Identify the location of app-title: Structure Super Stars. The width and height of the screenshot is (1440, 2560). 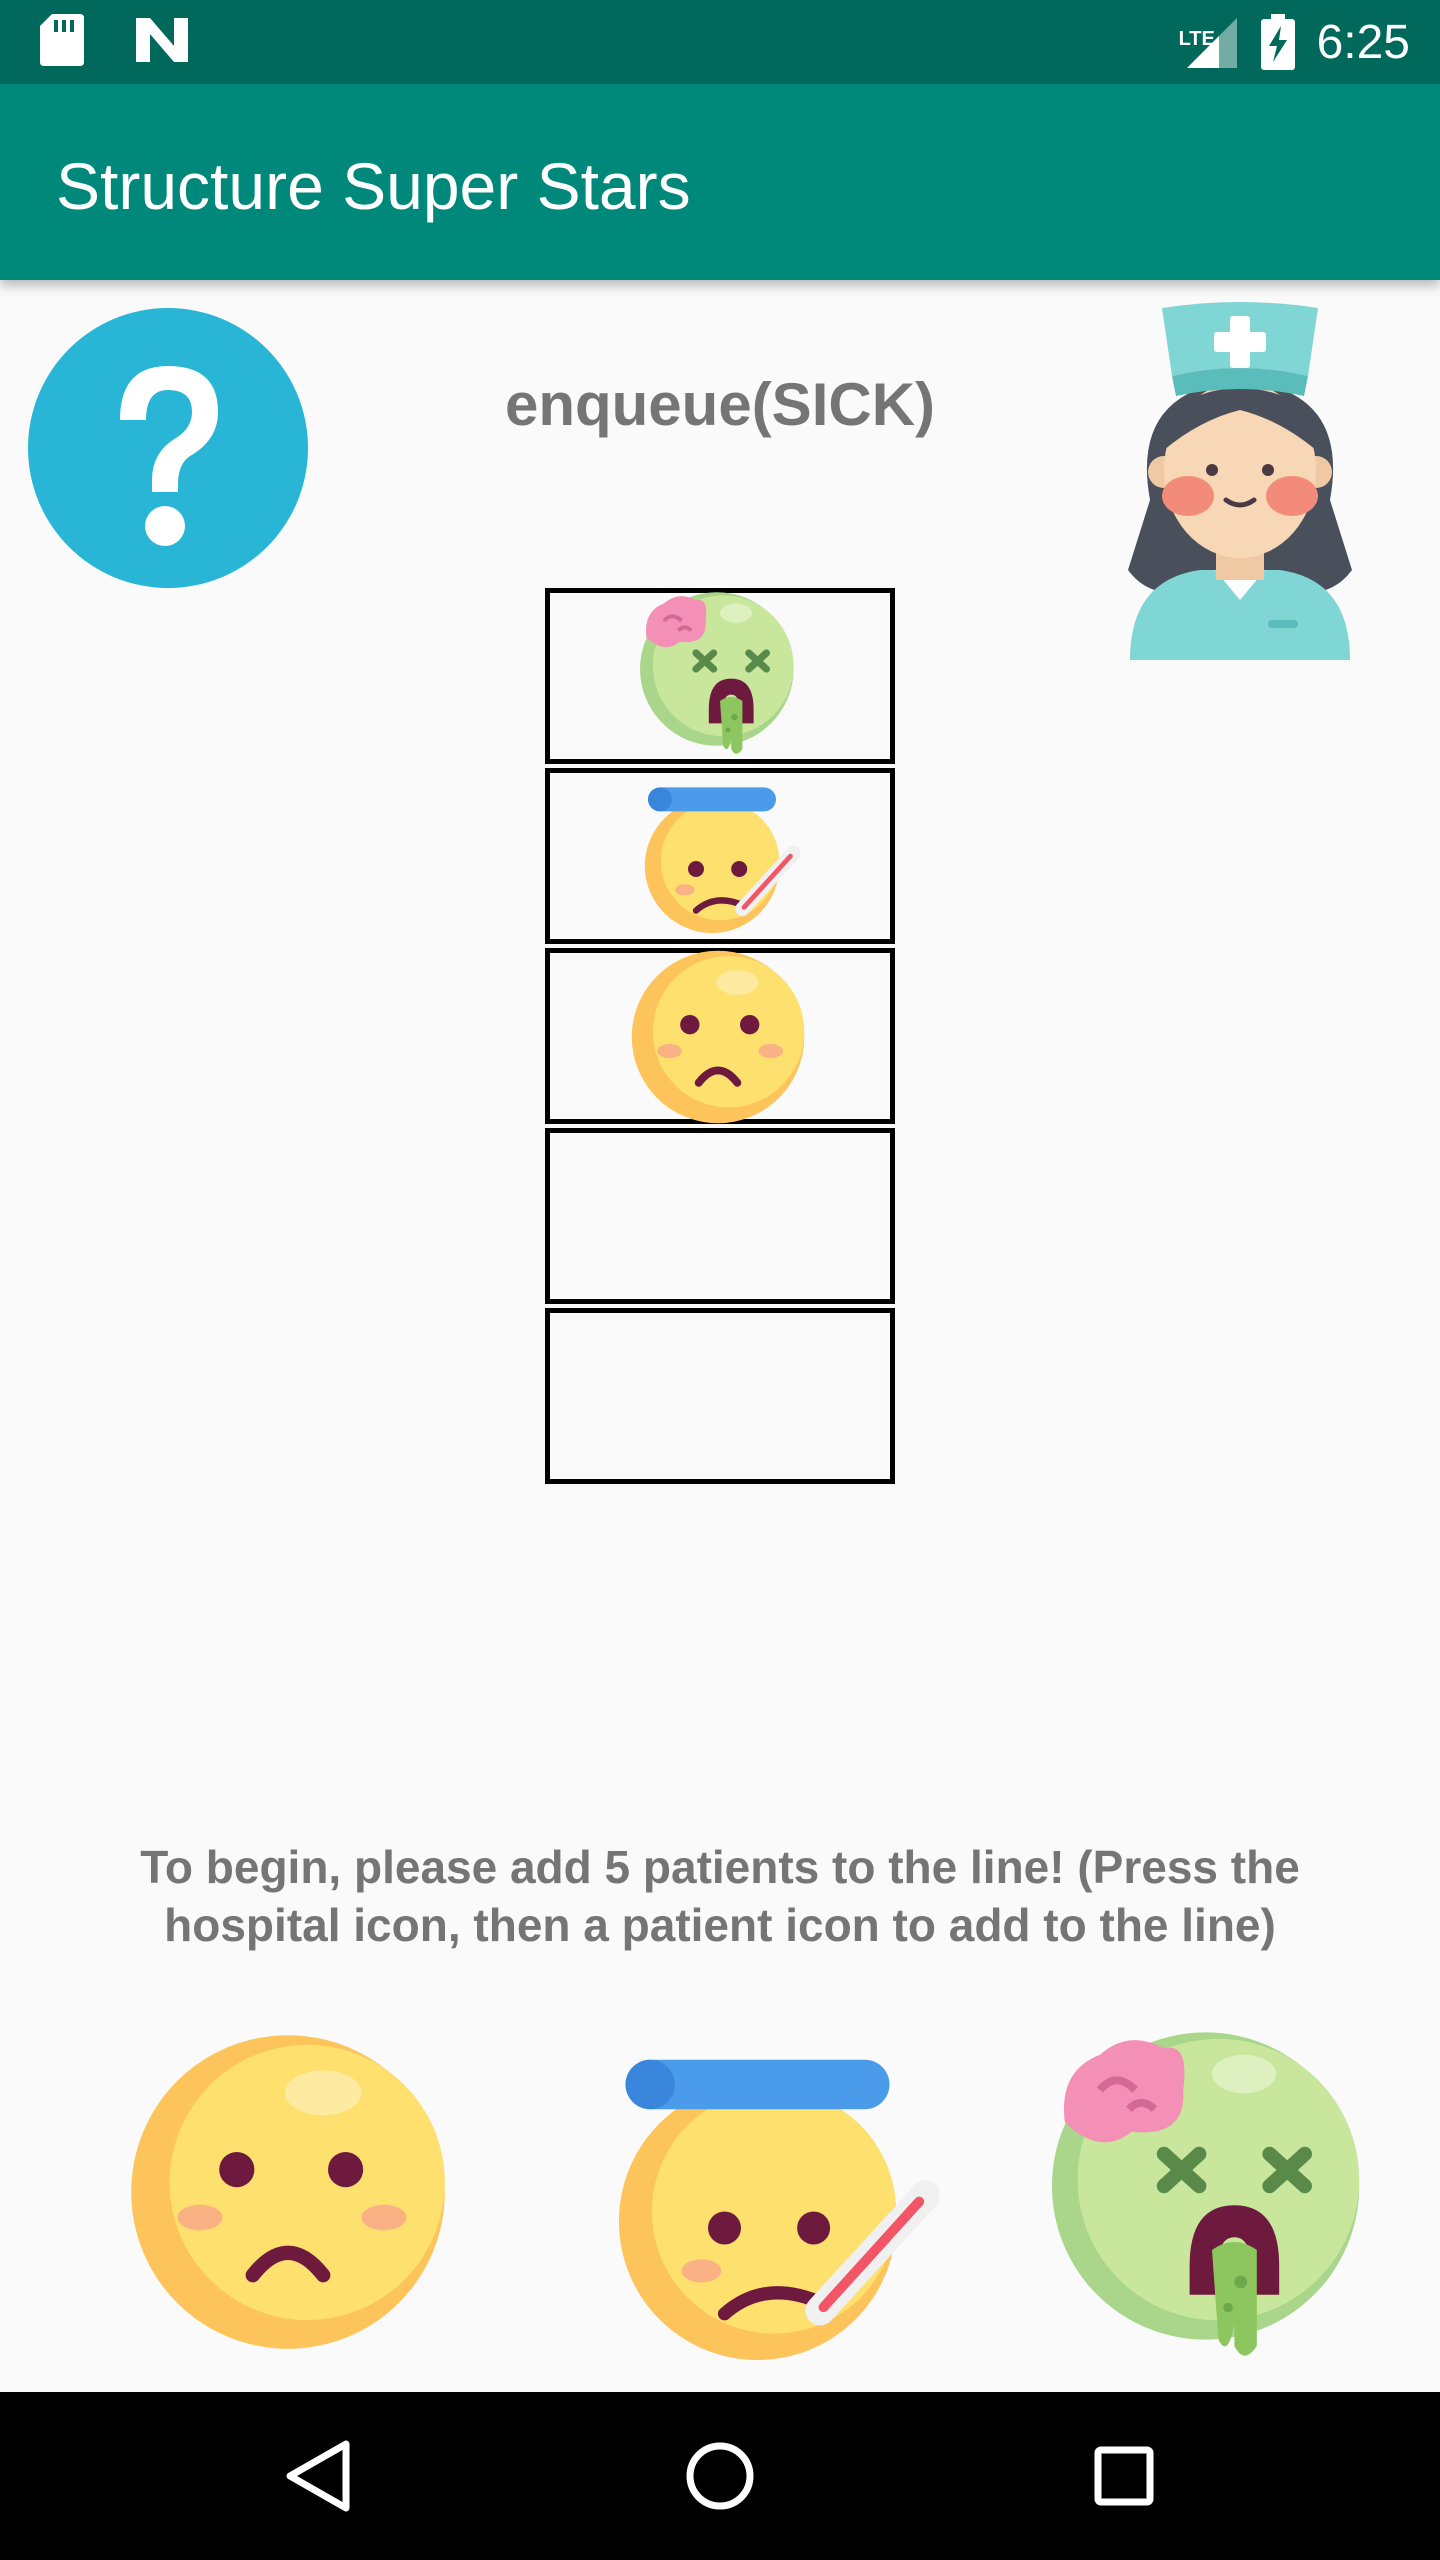
(373, 186).